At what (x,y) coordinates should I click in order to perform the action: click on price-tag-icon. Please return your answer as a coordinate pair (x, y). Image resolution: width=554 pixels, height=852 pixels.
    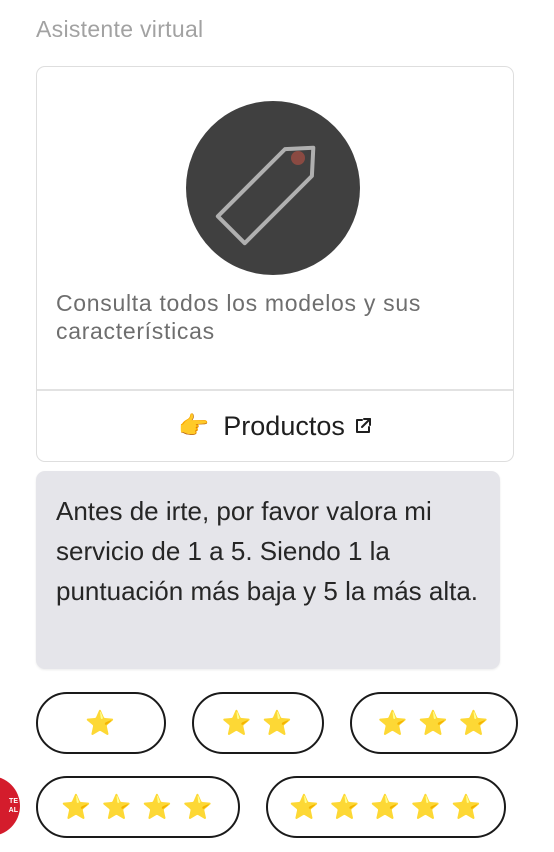
    Looking at the image, I should click on (273, 188).